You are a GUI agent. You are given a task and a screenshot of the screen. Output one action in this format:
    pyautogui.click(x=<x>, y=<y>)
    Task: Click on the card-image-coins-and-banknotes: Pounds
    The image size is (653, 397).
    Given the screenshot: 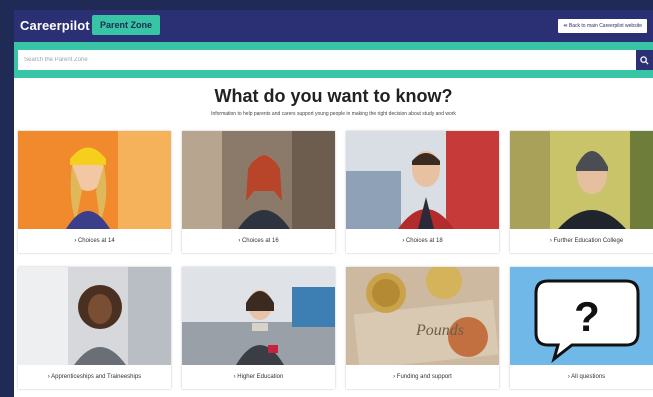 What is the action you would take?
    pyautogui.click(x=422, y=316)
    